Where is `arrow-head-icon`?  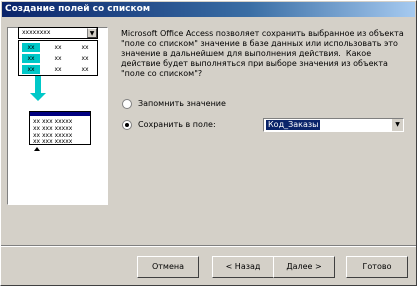 arrow-head-icon is located at coordinates (38, 97).